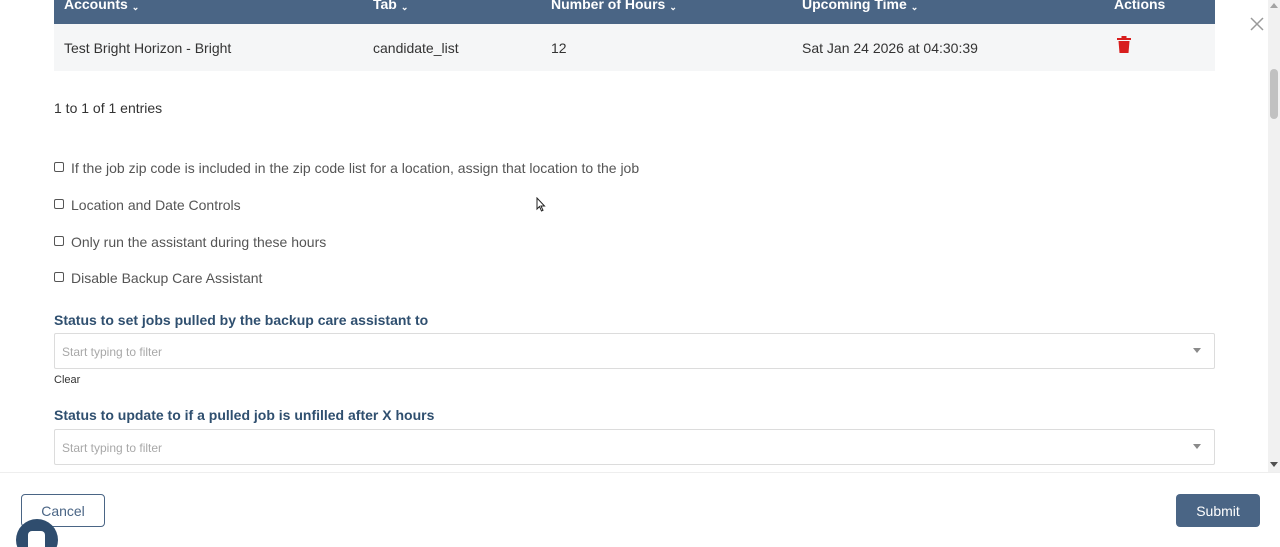  I want to click on column-header-upcoming-time: Upcoming Time ⌃ ⌄, so click(860, 6).